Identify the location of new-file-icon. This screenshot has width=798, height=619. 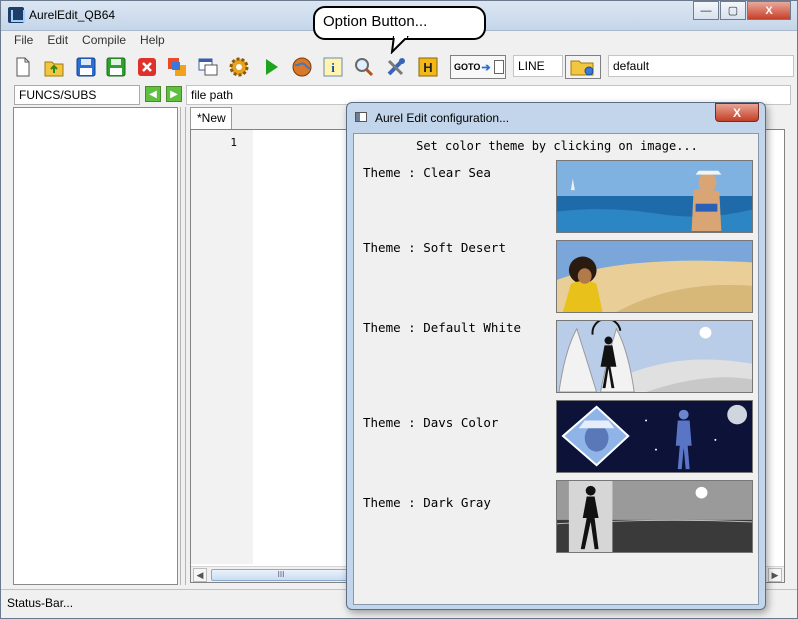
(23, 67).